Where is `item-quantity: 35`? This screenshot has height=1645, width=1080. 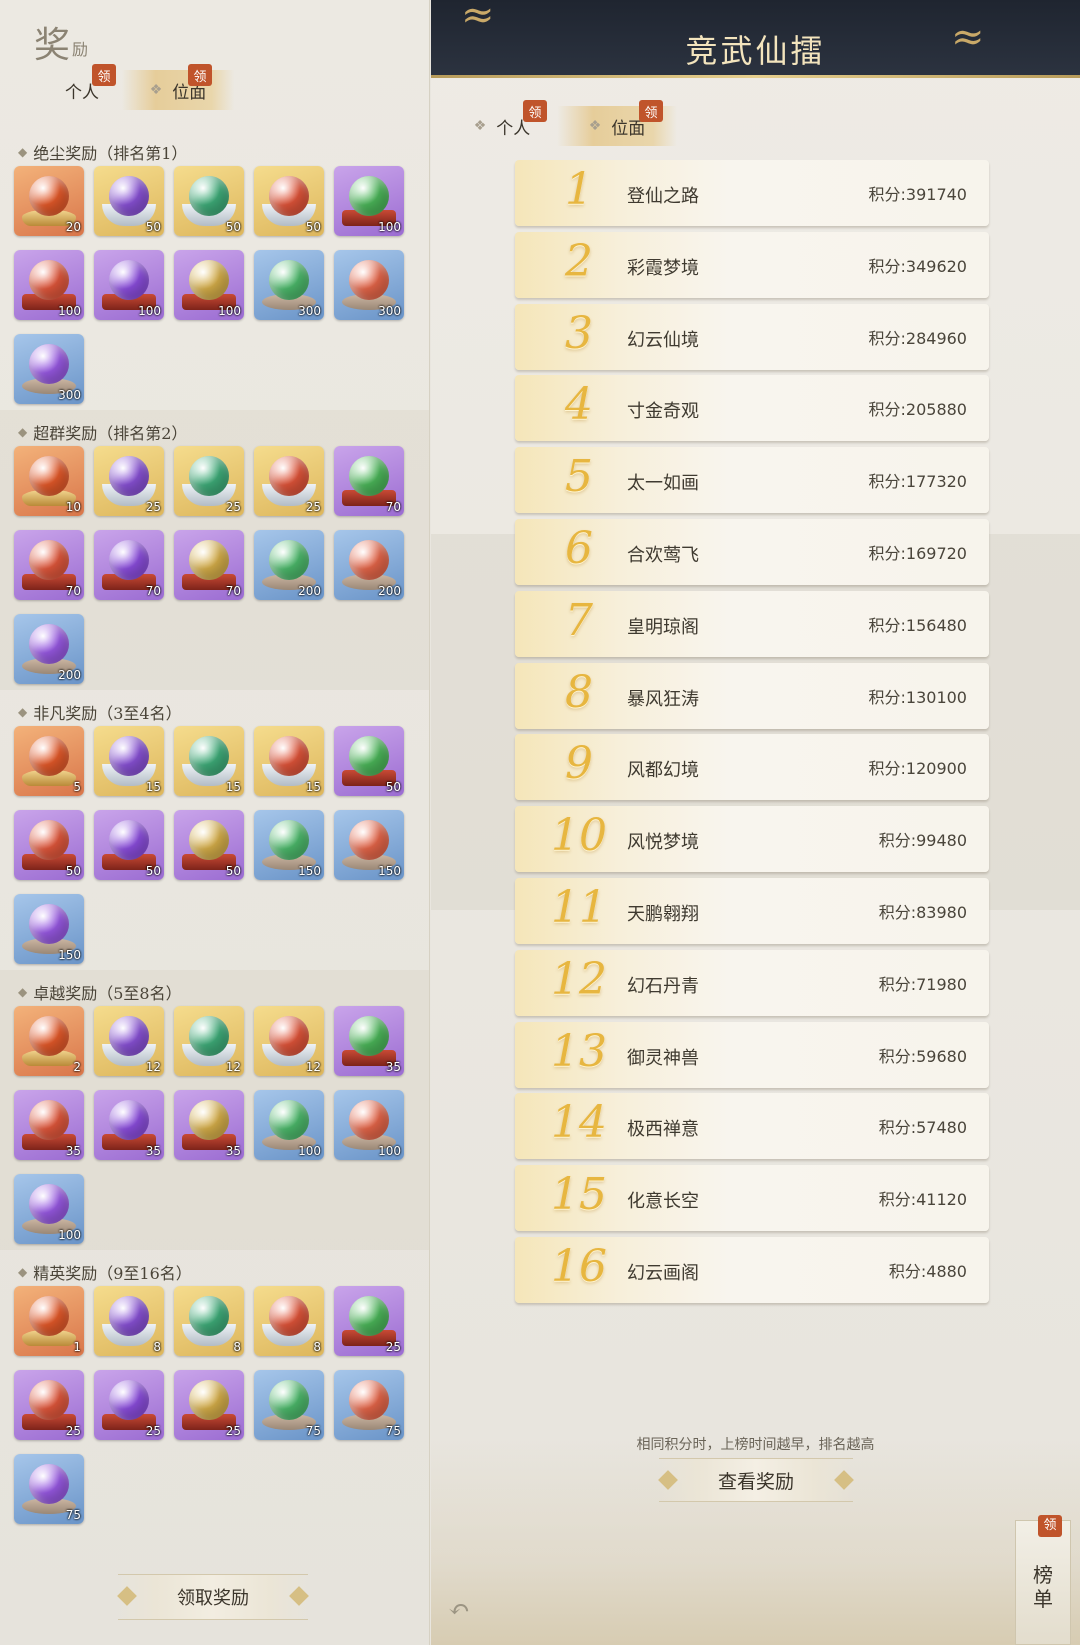 item-quantity: 35 is located at coordinates (73, 1151).